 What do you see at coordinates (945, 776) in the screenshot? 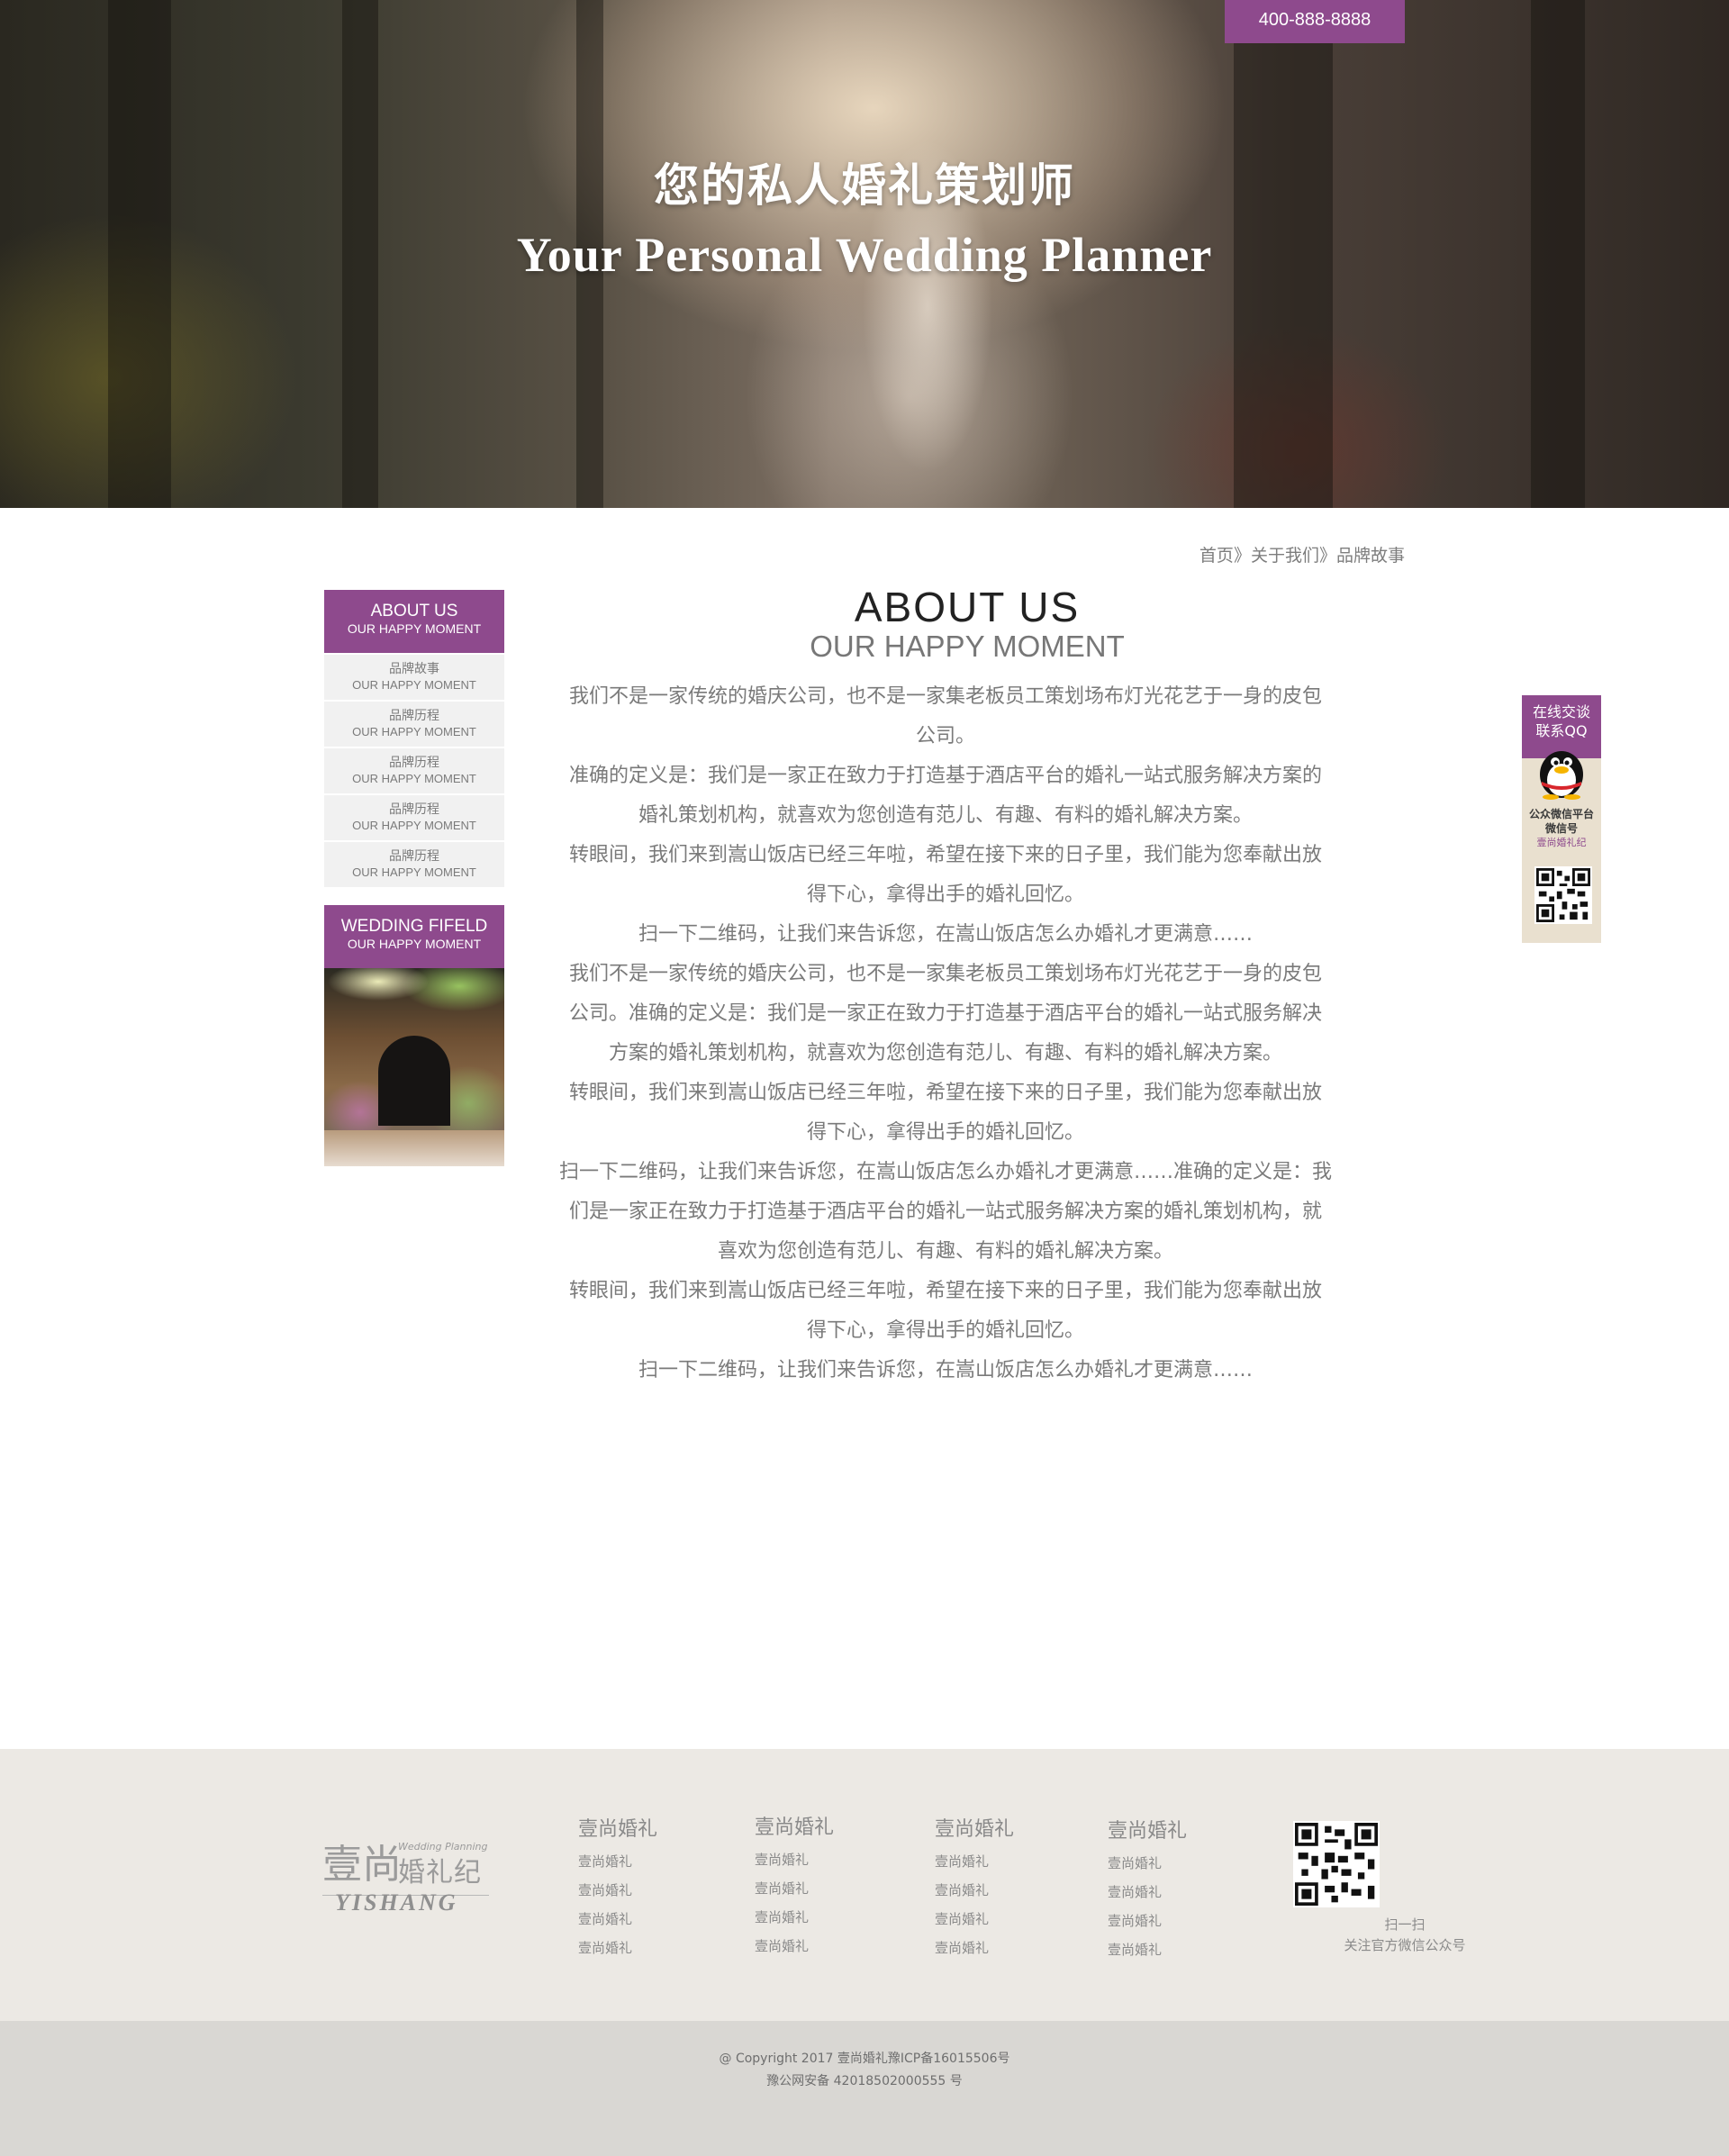
I see `article-line: 准确的定义是：我们是一家正在致力于打造基于酒店平台的婚礼一站式服务解决方案的` at bounding box center [945, 776].